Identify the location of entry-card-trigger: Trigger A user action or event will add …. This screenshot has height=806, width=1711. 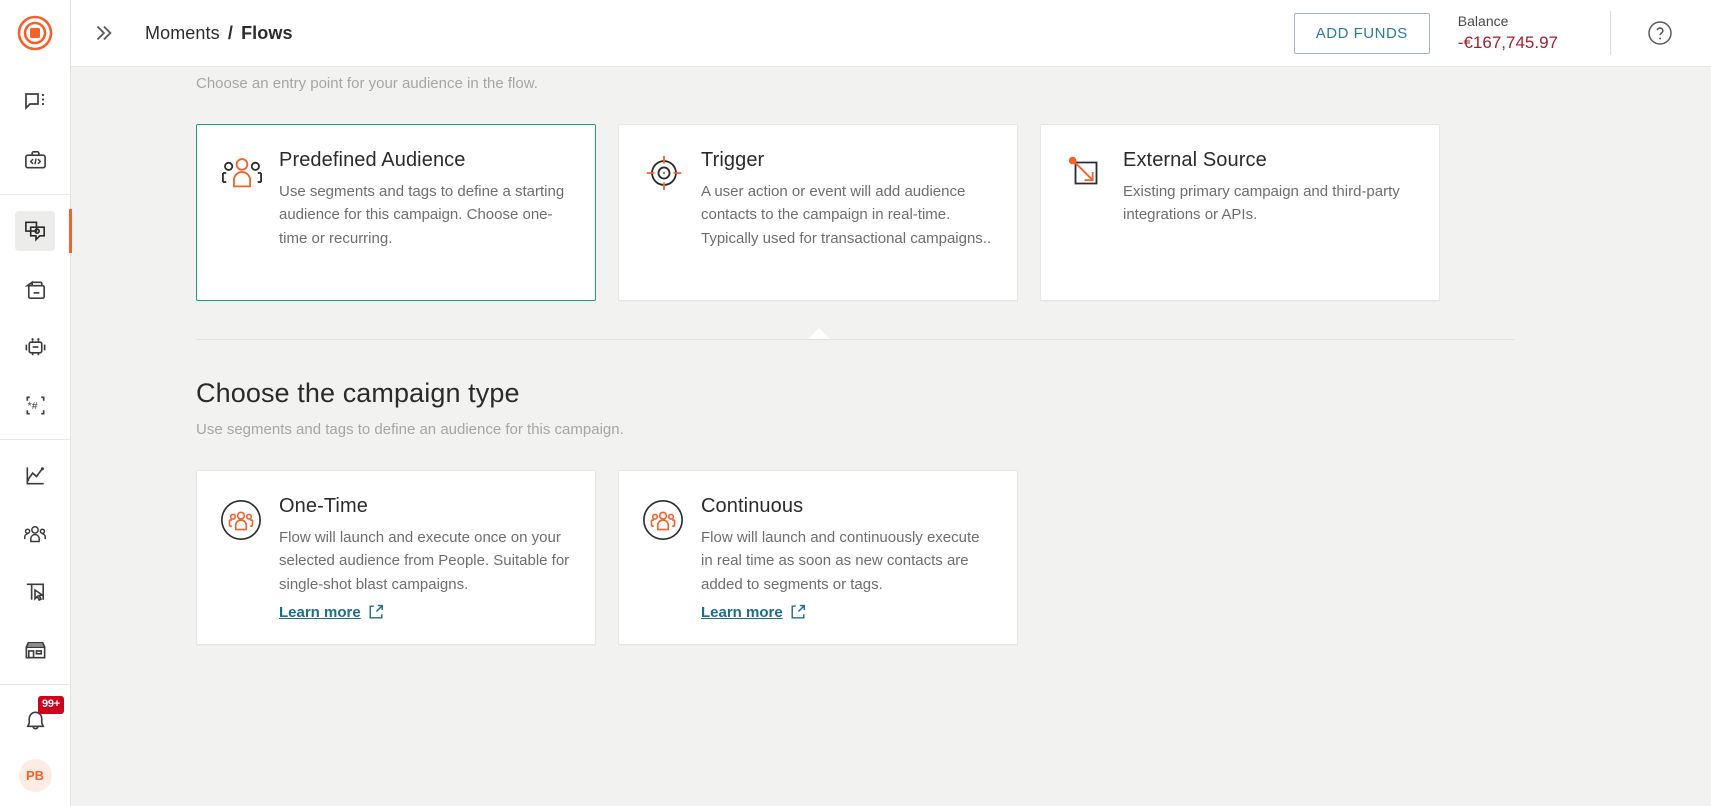
(818, 212).